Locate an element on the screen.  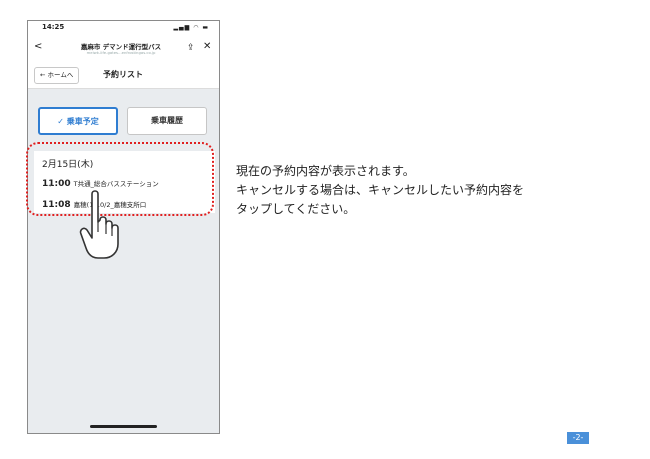
site-url: meiwk-life-gates...enfrostingas.co.jp is located at coordinates (121, 52).